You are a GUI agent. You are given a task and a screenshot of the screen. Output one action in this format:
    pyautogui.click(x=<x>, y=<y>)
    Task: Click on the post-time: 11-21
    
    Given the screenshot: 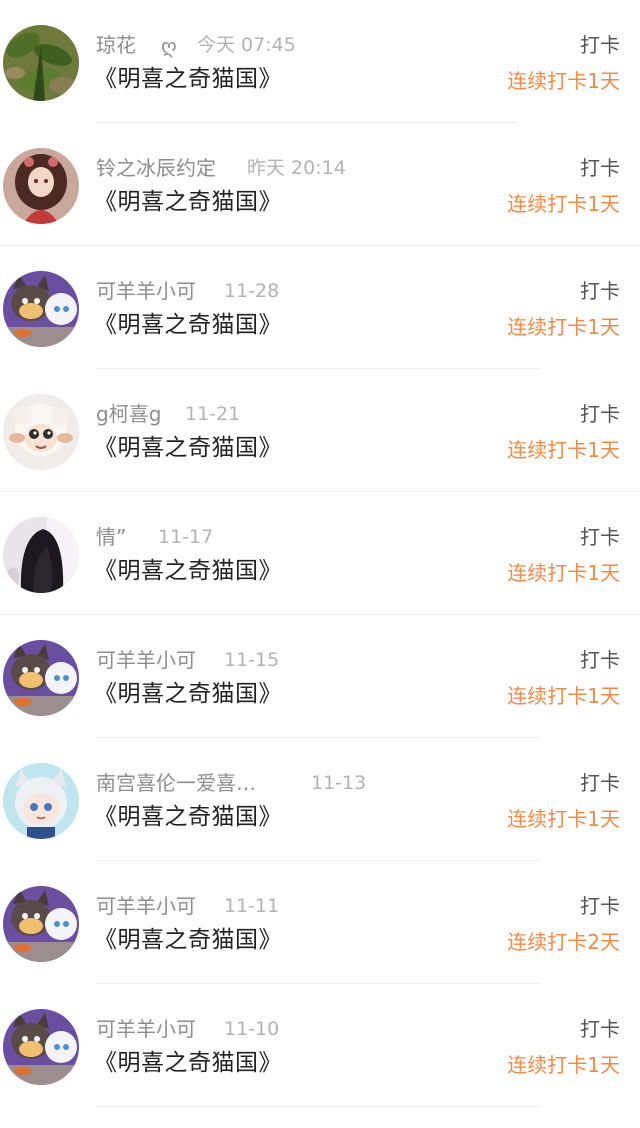 What is the action you would take?
    pyautogui.click(x=213, y=414)
    